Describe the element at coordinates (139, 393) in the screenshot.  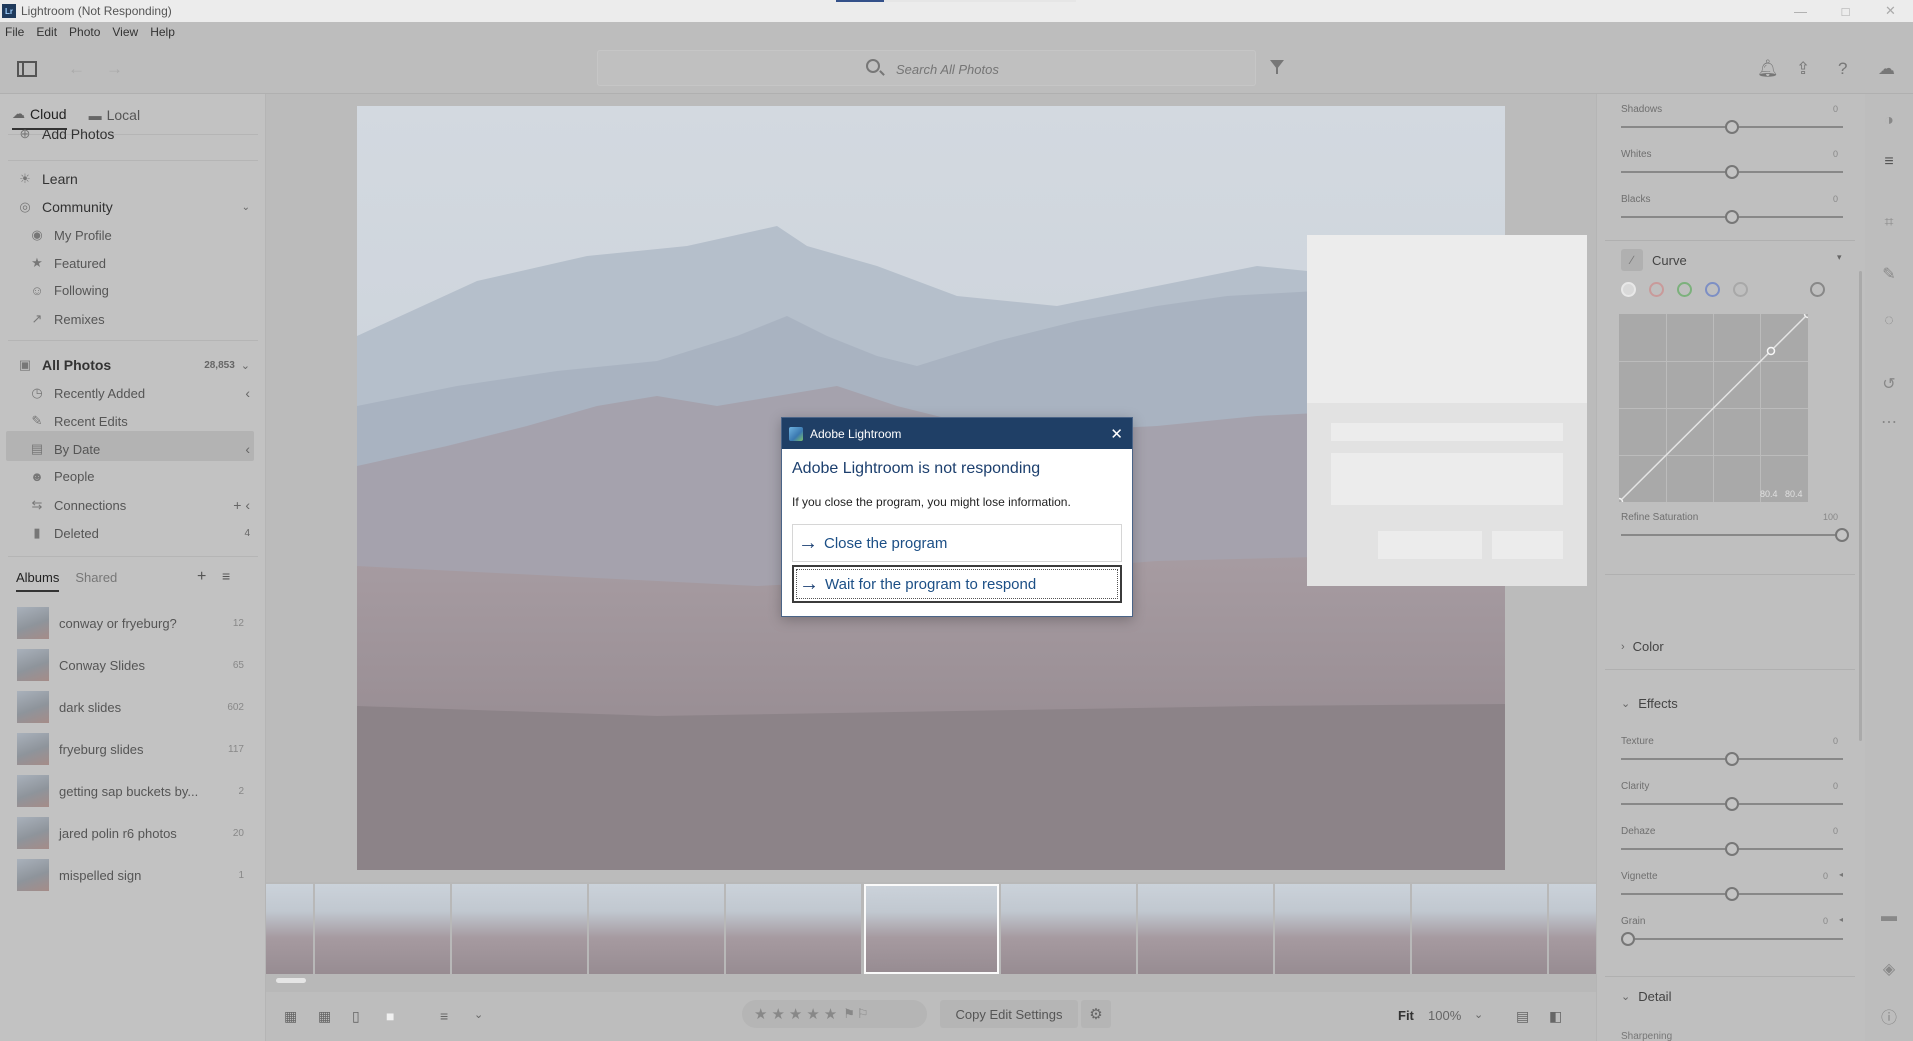
I see `recently-added-item: ◷ Recently Added ‹` at that location.